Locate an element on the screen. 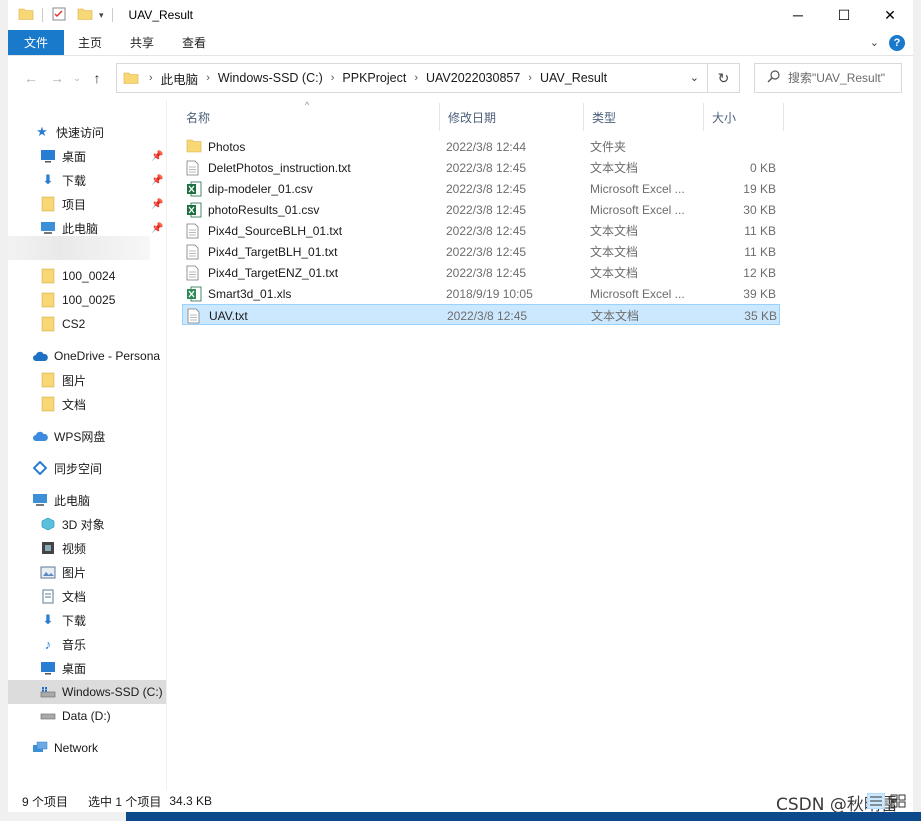 This screenshot has width=921, height=821. file-size: 11 KB is located at coordinates (760, 251).